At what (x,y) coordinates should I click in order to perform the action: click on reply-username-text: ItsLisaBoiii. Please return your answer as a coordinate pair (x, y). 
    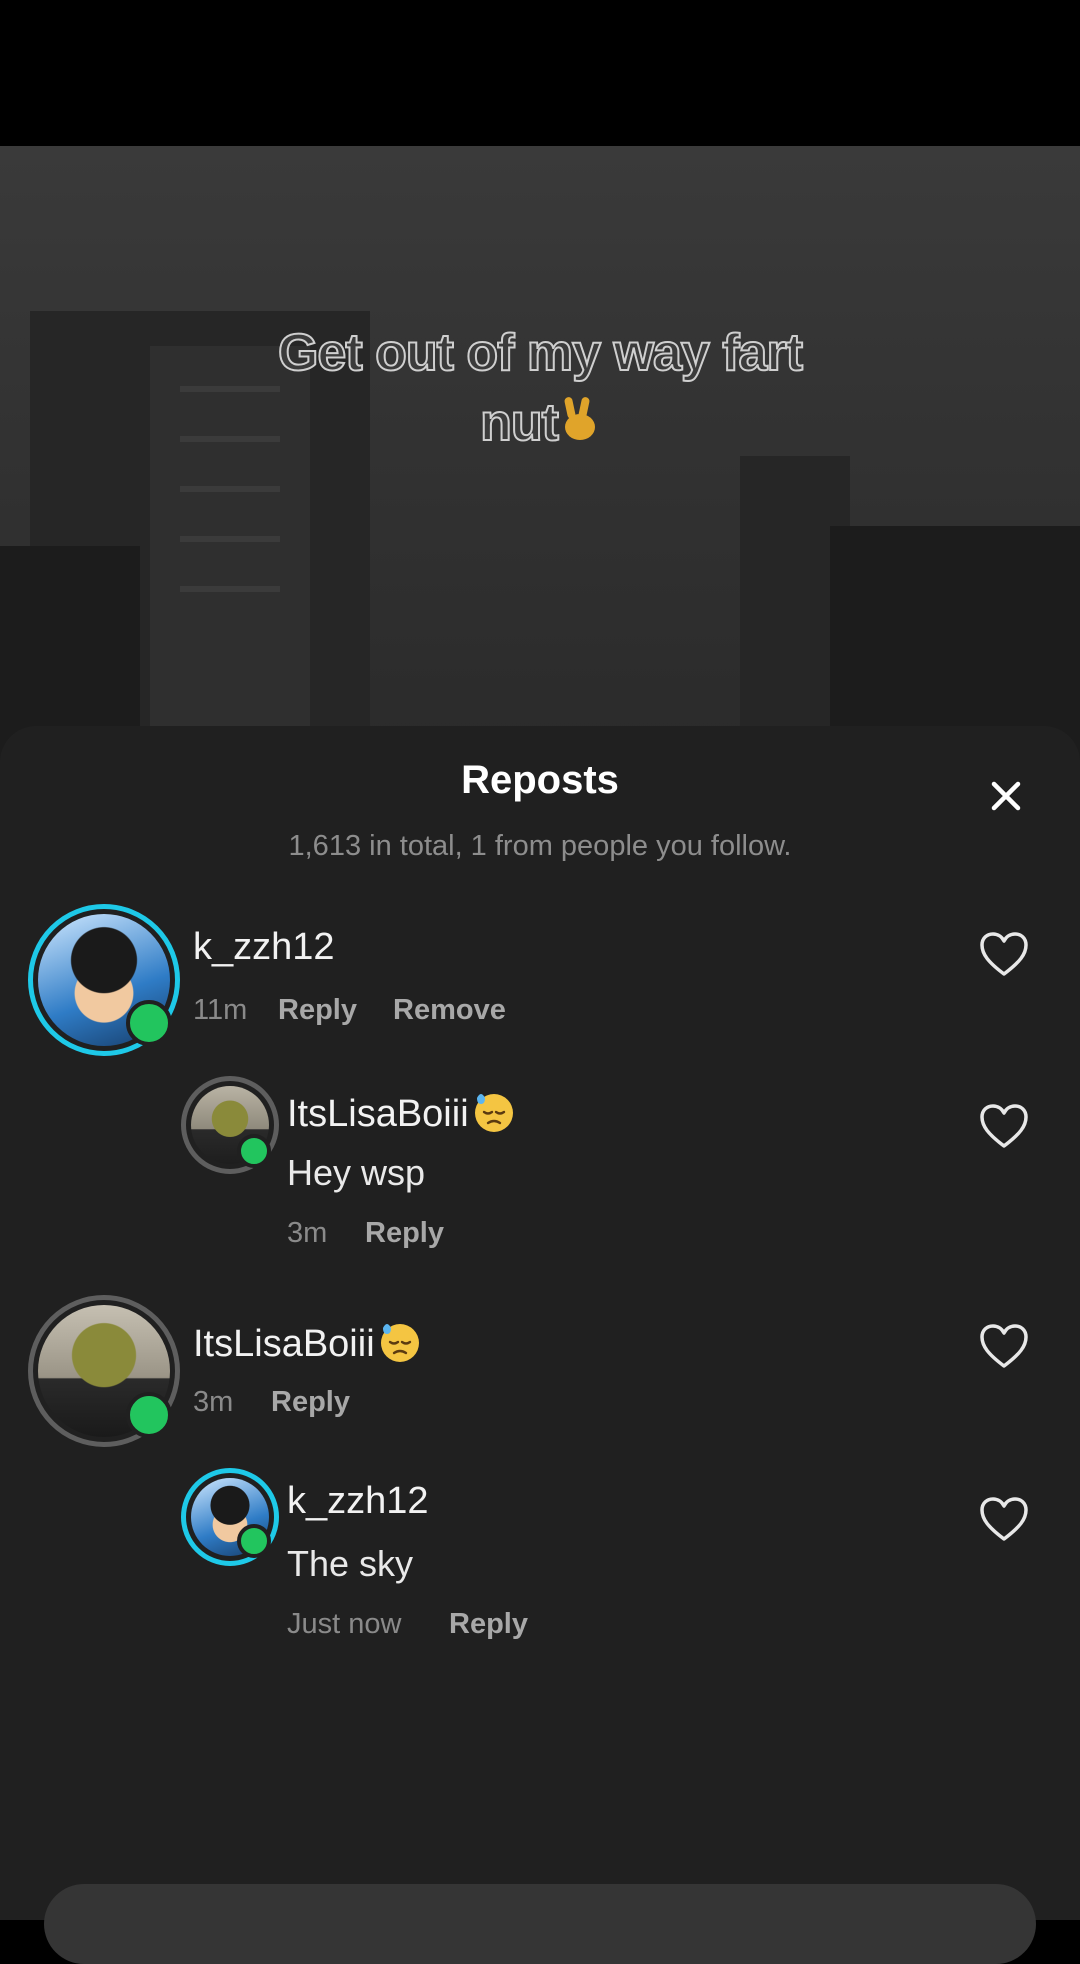
    Looking at the image, I should click on (378, 1114).